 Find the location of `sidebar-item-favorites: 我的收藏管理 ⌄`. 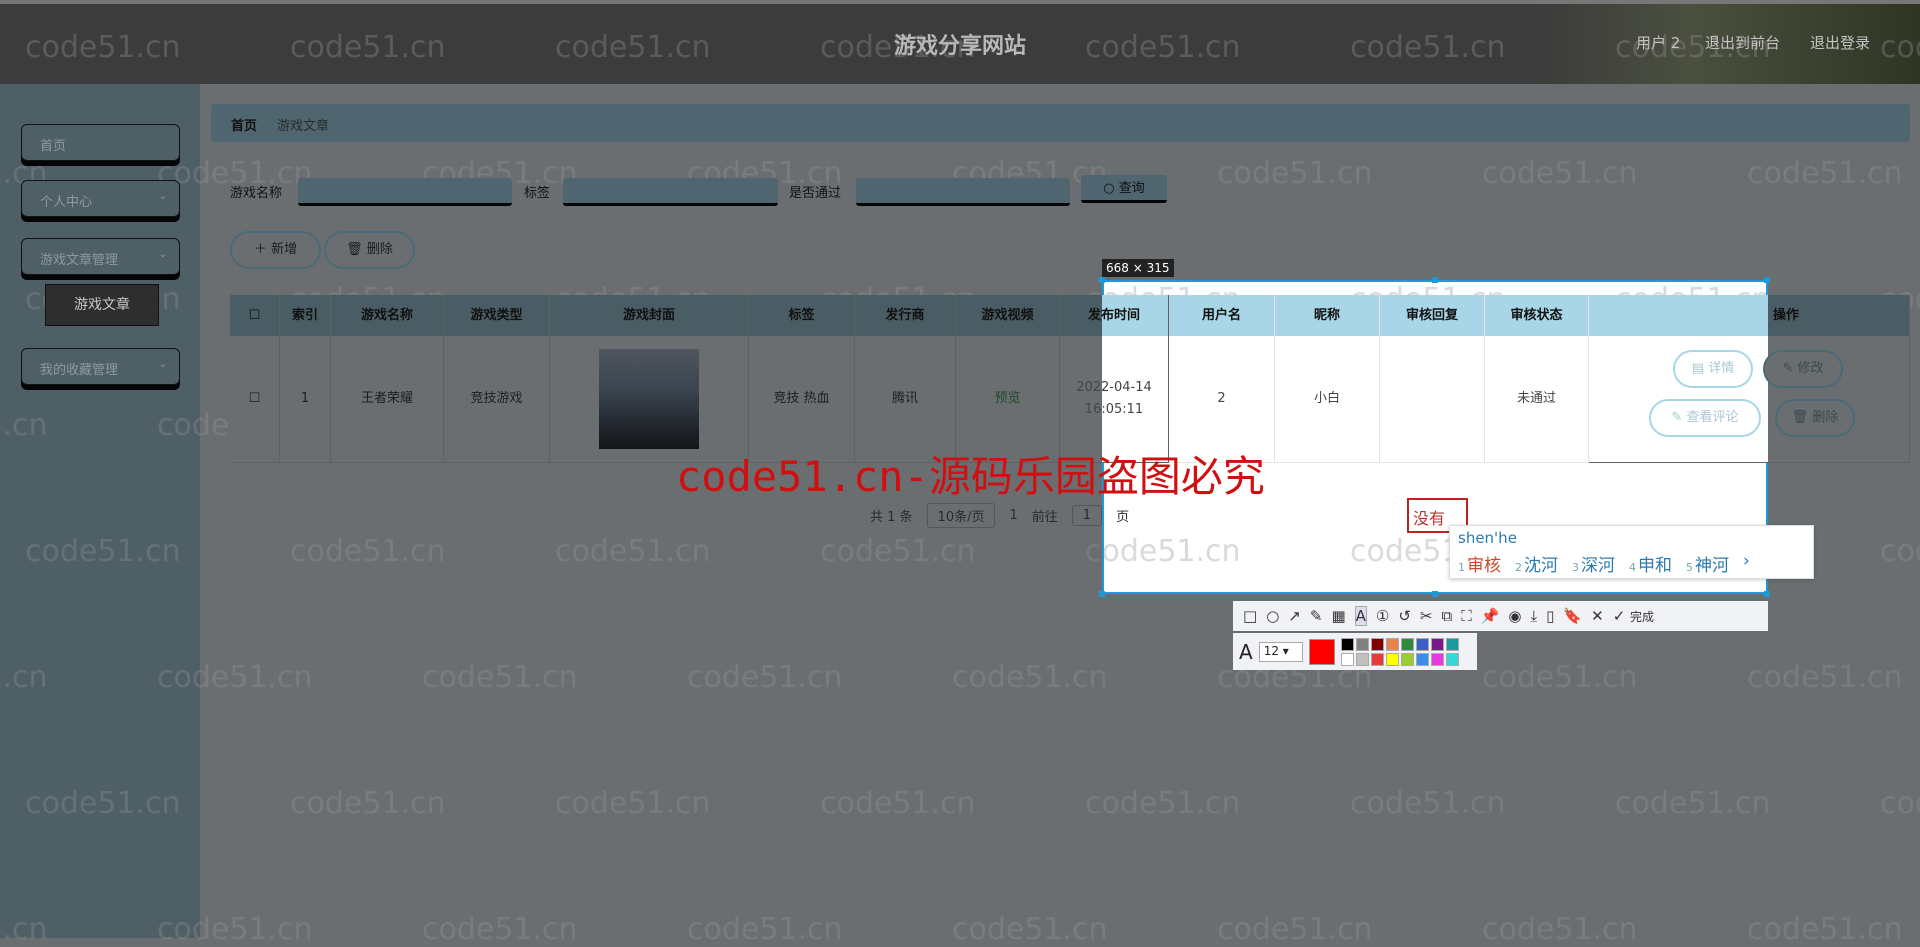

sidebar-item-favorites: 我的收藏管理 ⌄ is located at coordinates (100, 366).